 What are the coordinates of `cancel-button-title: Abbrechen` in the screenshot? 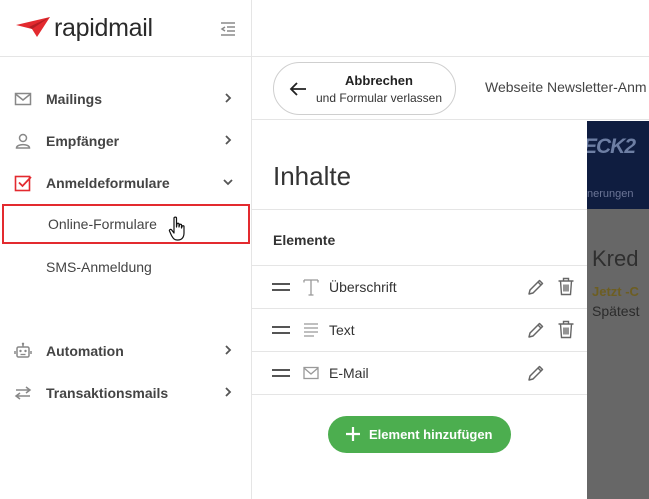 It's located at (379, 80).